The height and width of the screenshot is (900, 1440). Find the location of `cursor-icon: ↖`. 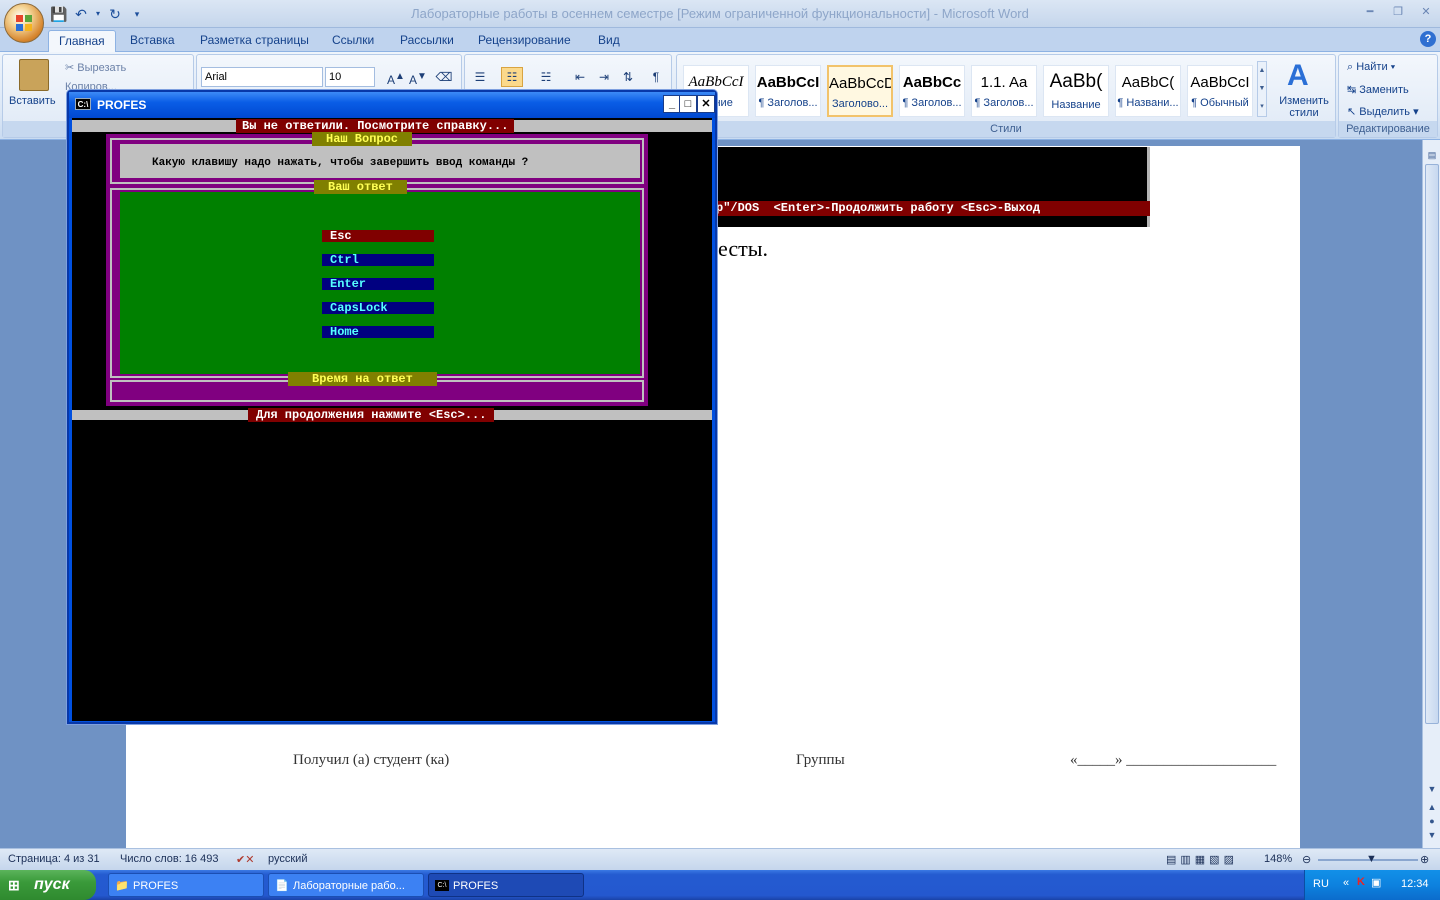

cursor-icon: ↖ is located at coordinates (1353, 112).